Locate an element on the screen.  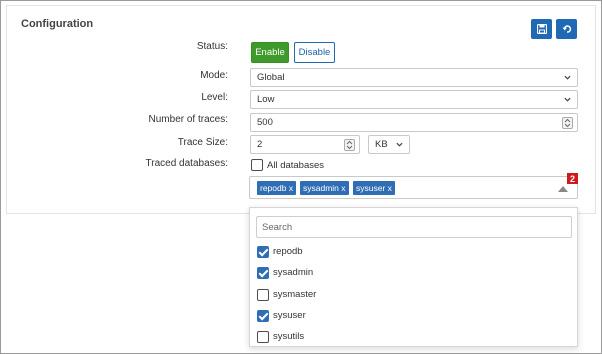
databases-multiselect: repodb x sysadmin x sysuser x is located at coordinates (413, 187).